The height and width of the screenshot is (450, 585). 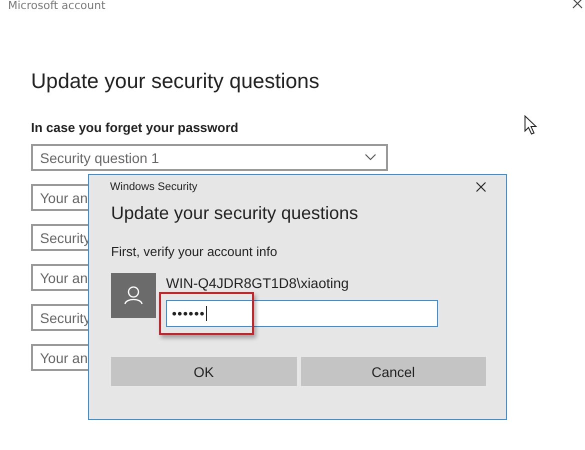 What do you see at coordinates (235, 213) in the screenshot?
I see `dialog-heading: Update your security questions` at bounding box center [235, 213].